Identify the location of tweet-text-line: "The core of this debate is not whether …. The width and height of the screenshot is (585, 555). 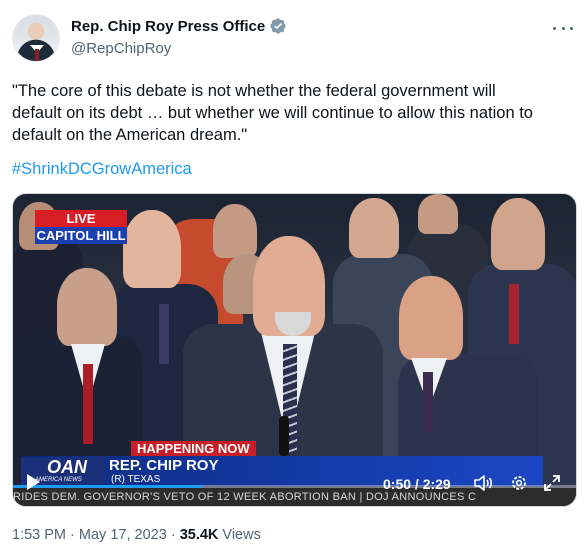
(254, 91).